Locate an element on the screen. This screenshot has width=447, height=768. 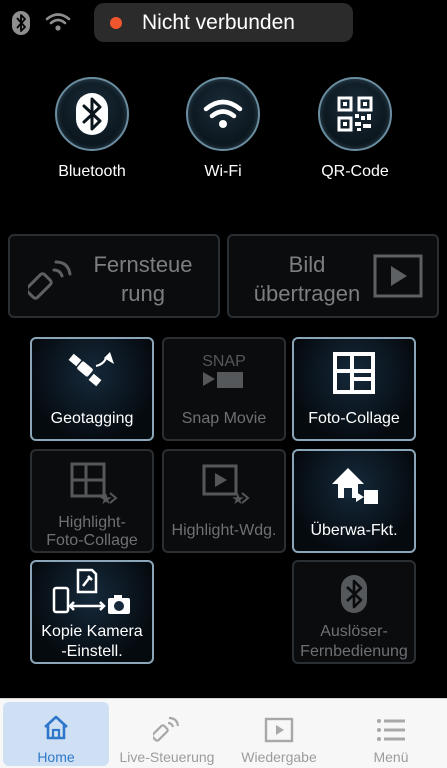
snap-movie-label: Snap Movie is located at coordinates (224, 418).